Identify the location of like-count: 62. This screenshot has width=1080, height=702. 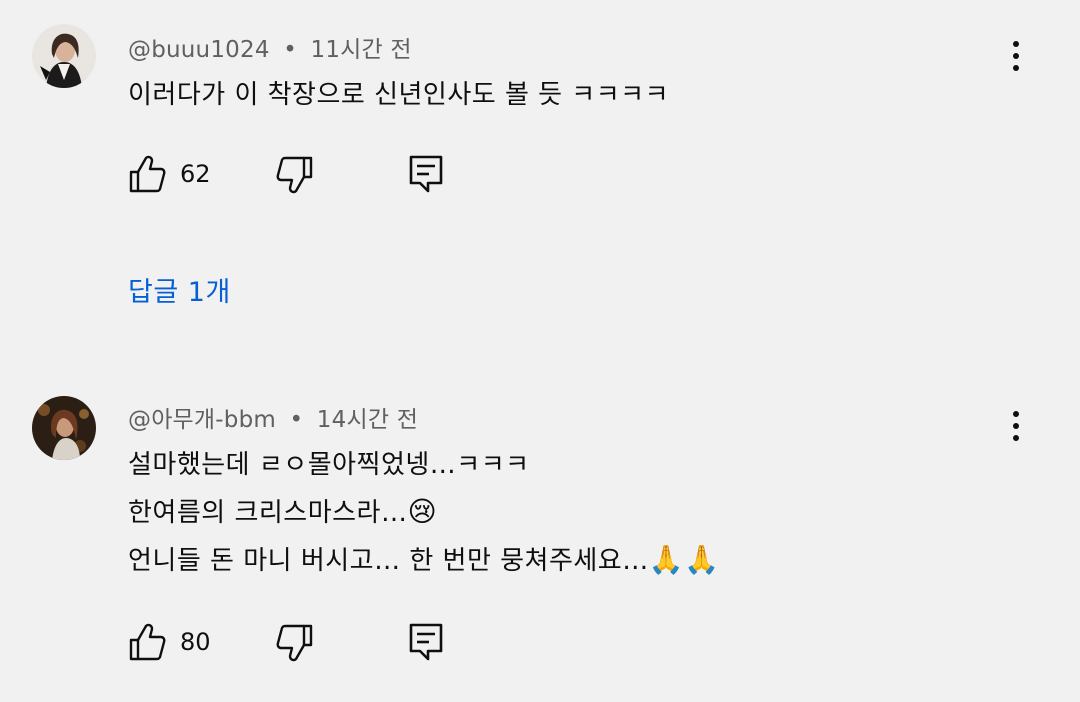
(195, 174).